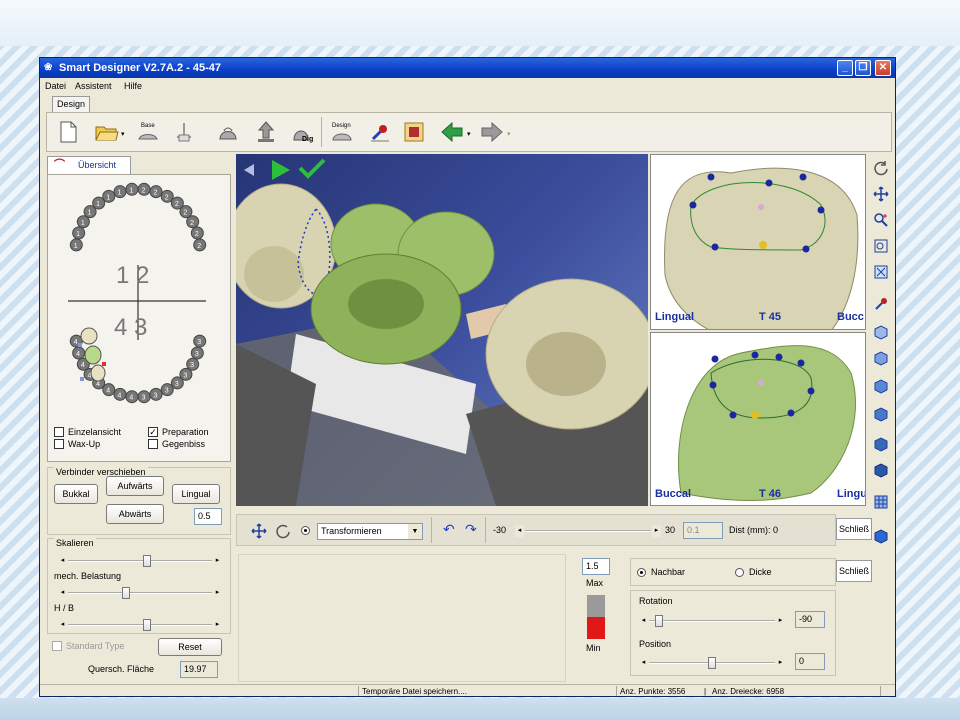  What do you see at coordinates (881, 304) in the screenshot?
I see `tool-view-button` at bounding box center [881, 304].